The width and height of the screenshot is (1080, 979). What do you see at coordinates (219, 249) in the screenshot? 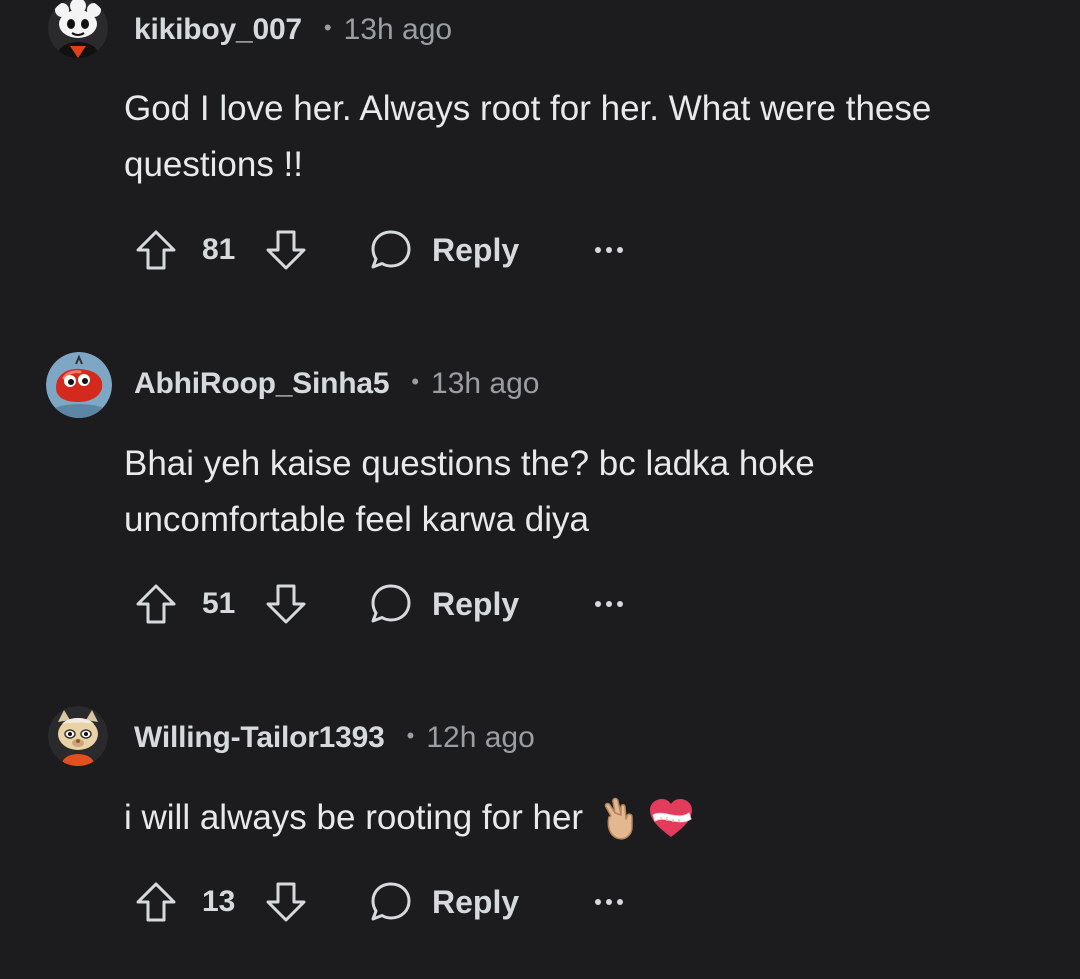
I see `vote-count: 81` at bounding box center [219, 249].